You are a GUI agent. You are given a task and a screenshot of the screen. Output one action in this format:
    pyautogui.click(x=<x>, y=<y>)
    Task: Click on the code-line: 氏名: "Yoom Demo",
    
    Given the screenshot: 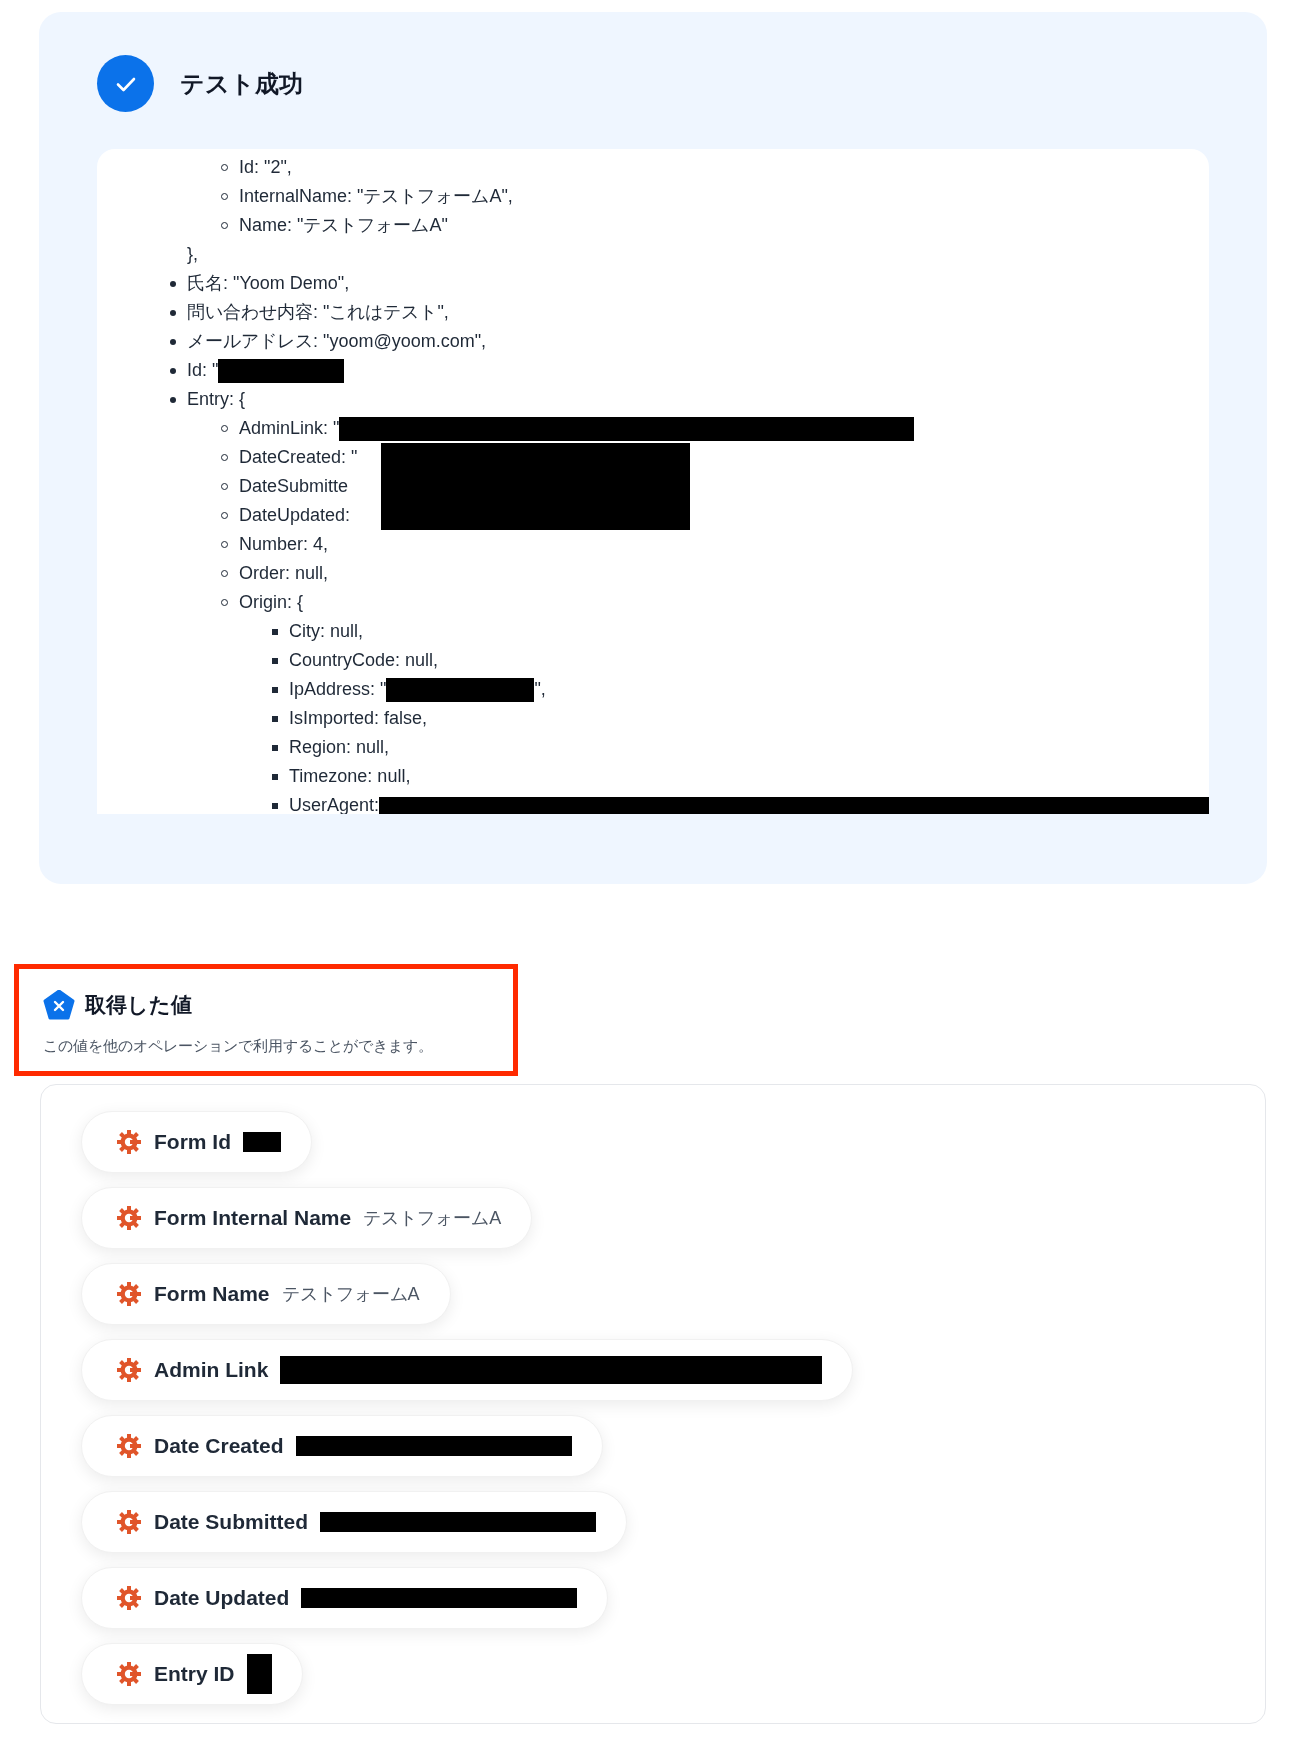 What is the action you would take?
    pyautogui.click(x=268, y=283)
    